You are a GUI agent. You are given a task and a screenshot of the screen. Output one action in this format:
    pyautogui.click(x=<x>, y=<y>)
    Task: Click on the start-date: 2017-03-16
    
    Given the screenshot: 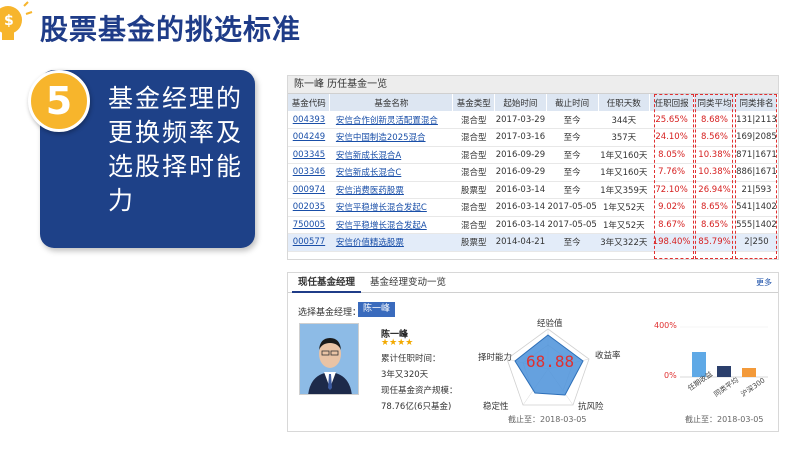 What is the action you would take?
    pyautogui.click(x=520, y=137)
    